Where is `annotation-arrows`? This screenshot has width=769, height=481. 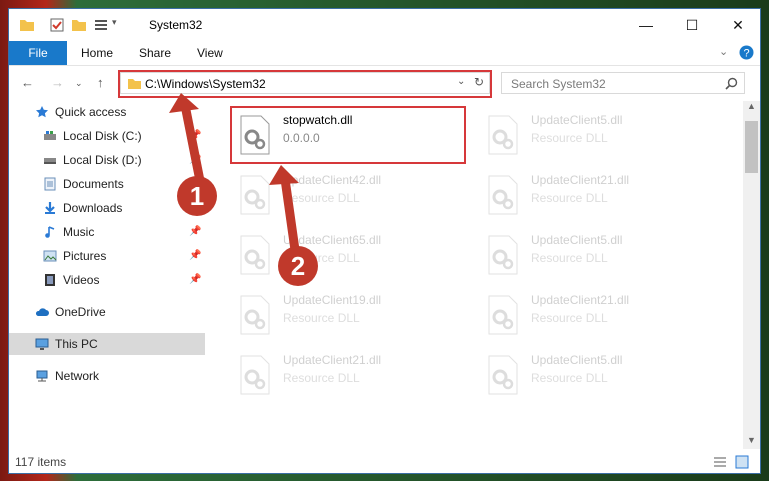 annotation-arrows is located at coordinates (235, 179).